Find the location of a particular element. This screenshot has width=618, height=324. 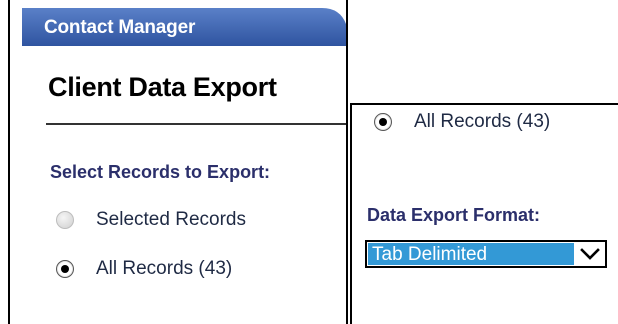

radio-all-records: All Records (43) is located at coordinates (144, 269).